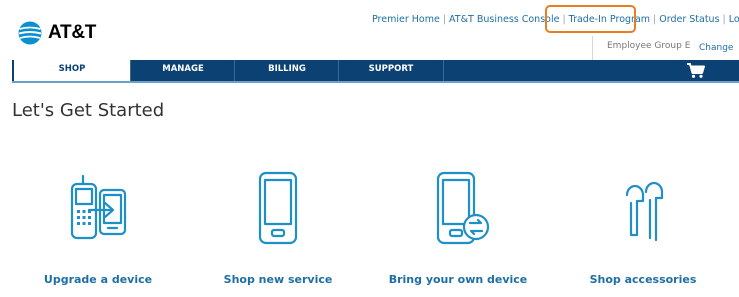 Image resolution: width=739 pixels, height=297 pixels. I want to click on shop-accessories-option: Shop accessories, so click(643, 228).